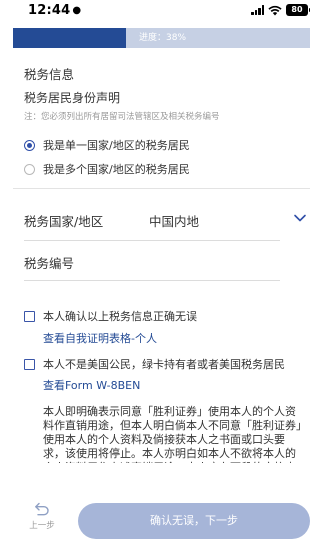 Image resolution: width=322 pixels, height=544 pixels. What do you see at coordinates (49, 74) in the screenshot?
I see `section-title: 税务信息` at bounding box center [49, 74].